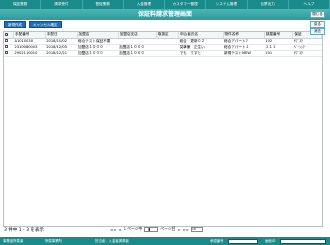 The image size is (330, 245). I want to click on approval-number-field, so click(243, 241).